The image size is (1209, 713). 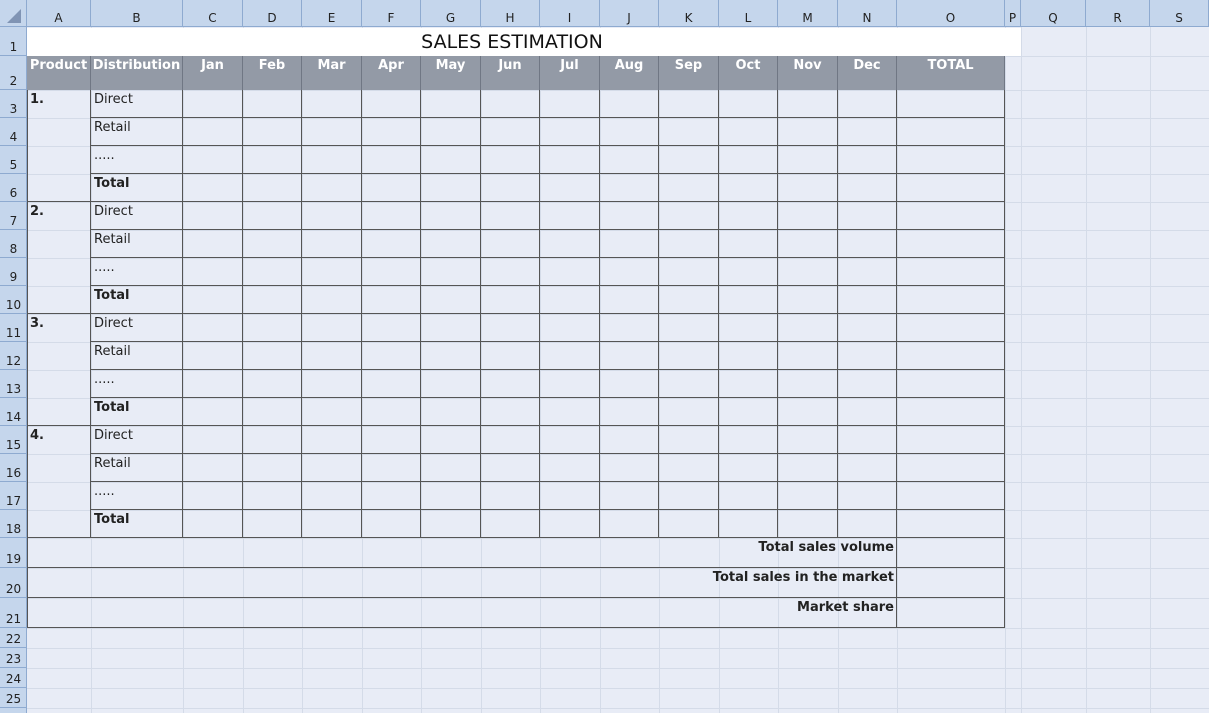 I want to click on column-header-o: O, so click(x=951, y=13).